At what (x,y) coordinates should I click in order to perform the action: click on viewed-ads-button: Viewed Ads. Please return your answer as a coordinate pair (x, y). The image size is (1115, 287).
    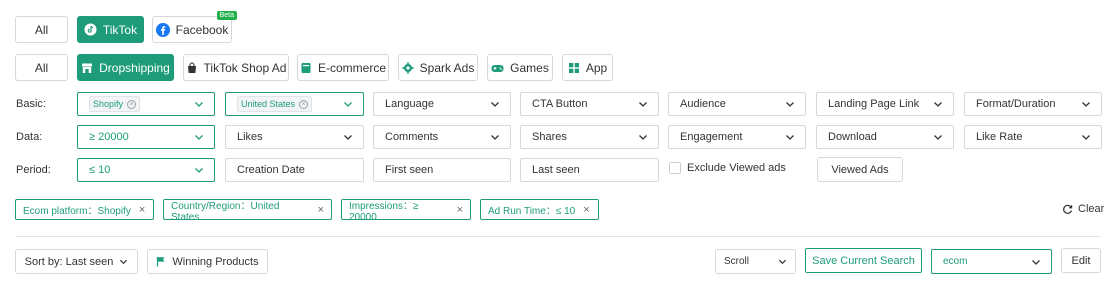
    Looking at the image, I should click on (860, 169).